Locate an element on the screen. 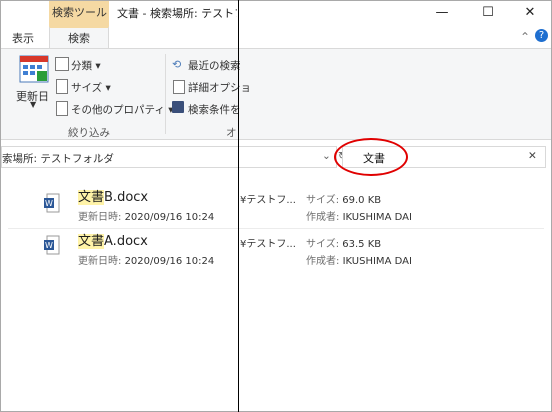  properties-icon is located at coordinates (62, 108).